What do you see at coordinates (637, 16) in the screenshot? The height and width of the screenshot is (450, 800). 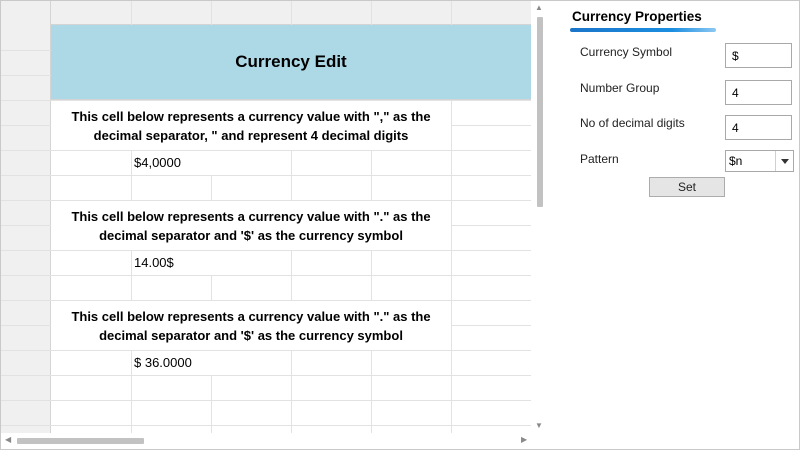 I see `panel-title: Currency Properties` at bounding box center [637, 16].